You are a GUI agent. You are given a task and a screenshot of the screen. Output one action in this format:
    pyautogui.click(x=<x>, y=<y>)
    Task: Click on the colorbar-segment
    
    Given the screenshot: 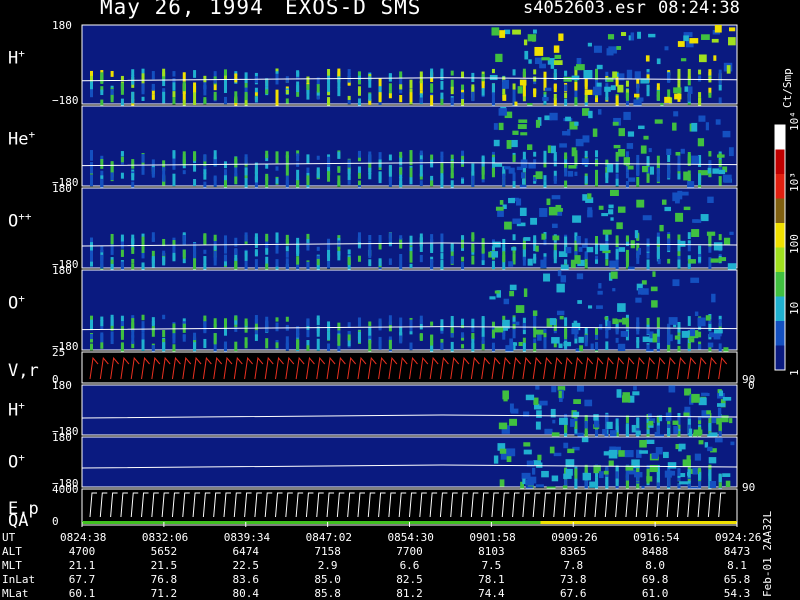 What is the action you would take?
    pyautogui.click(x=780, y=186)
    